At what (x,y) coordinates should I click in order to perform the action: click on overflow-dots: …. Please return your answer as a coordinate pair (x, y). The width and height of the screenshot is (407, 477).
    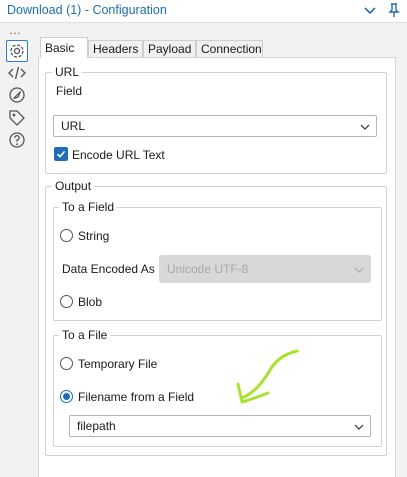
    Looking at the image, I should click on (15, 30).